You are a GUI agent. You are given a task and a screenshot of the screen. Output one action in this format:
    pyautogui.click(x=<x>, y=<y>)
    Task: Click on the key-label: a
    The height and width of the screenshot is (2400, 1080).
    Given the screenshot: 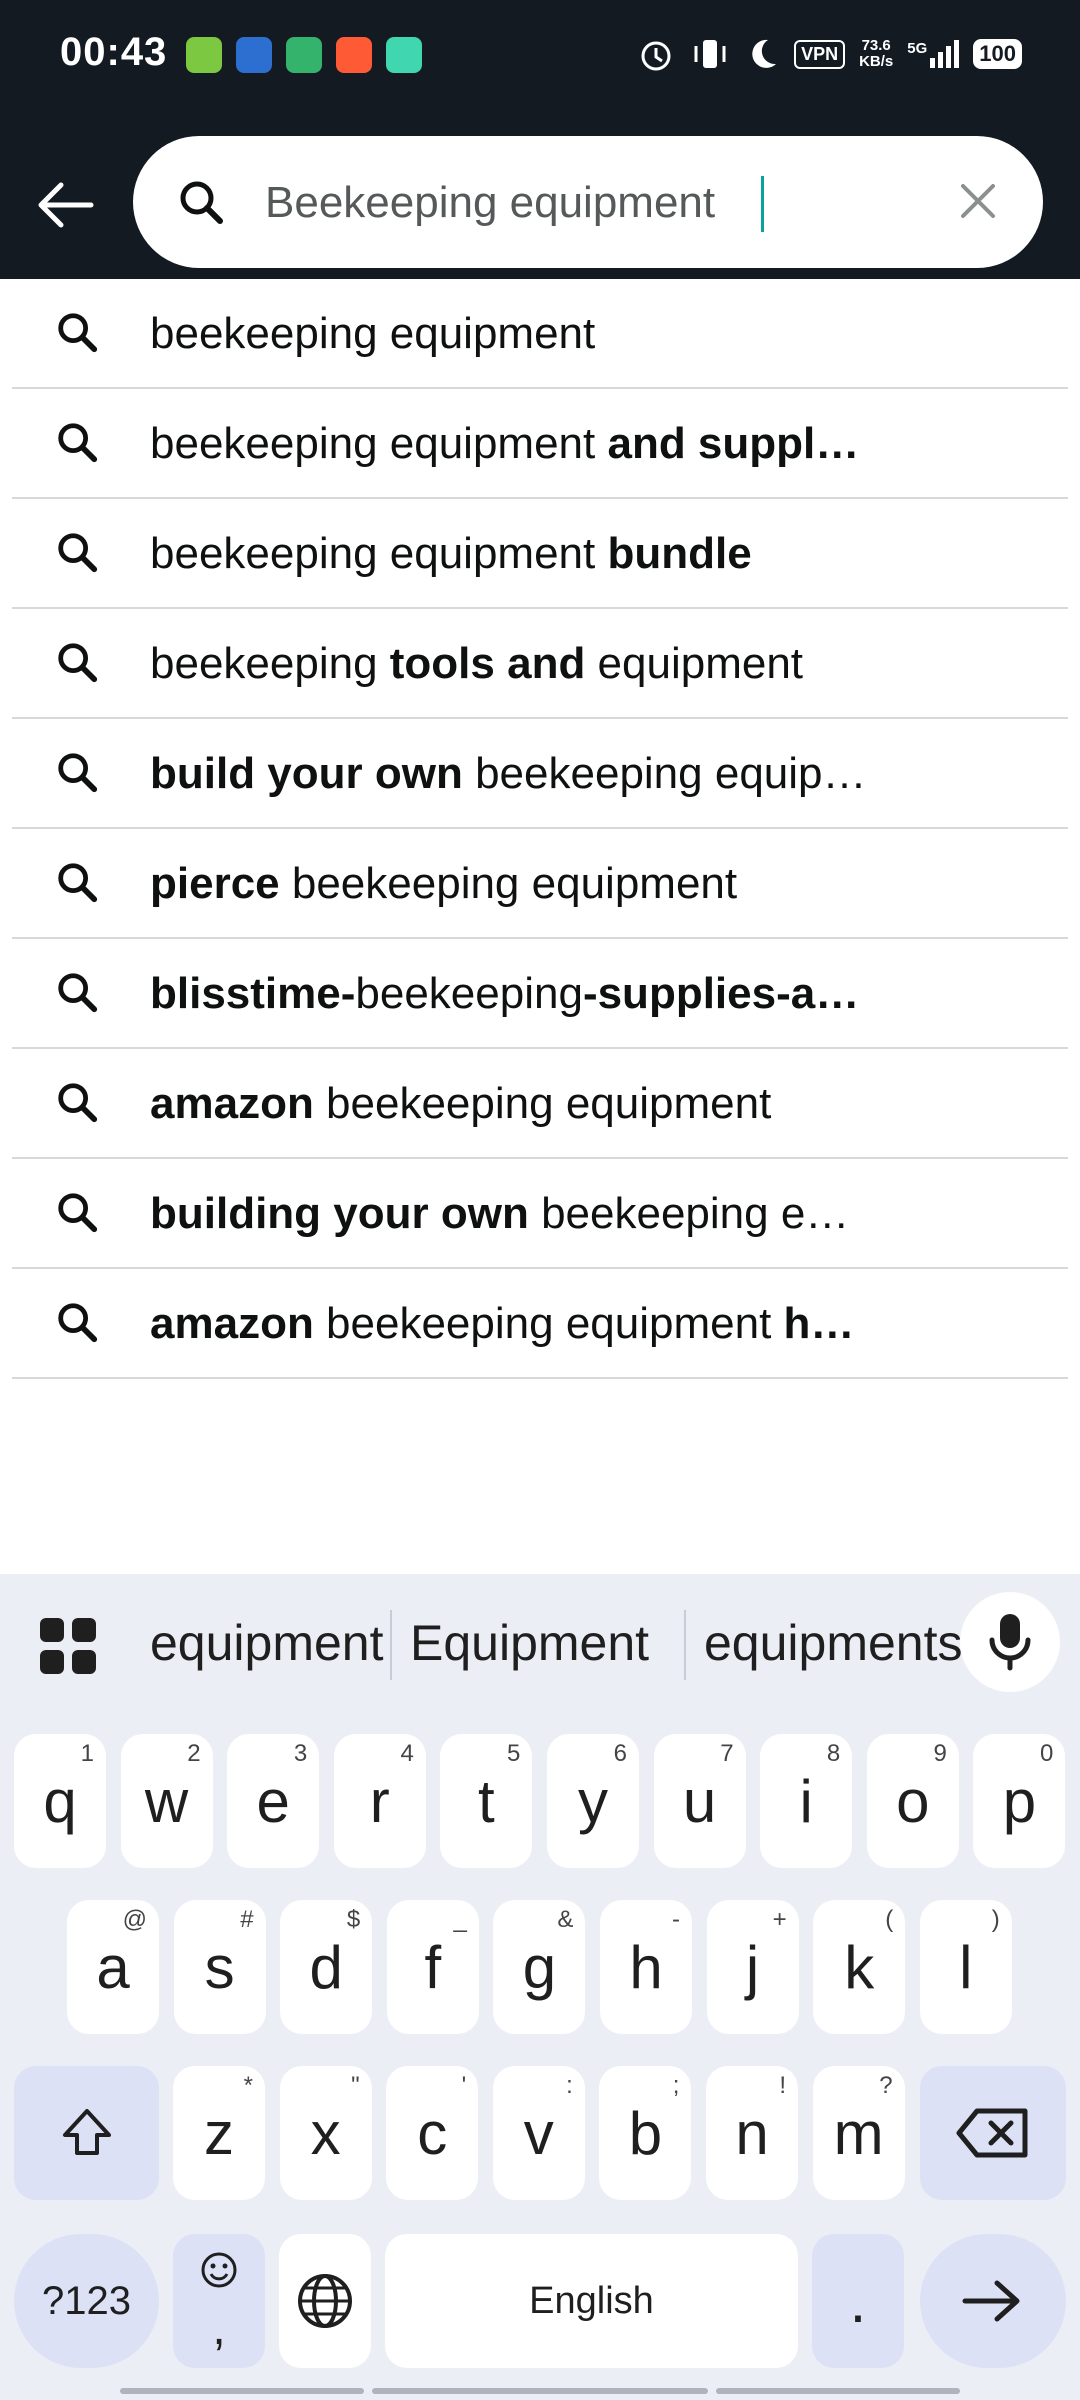 What is the action you would take?
    pyautogui.click(x=113, y=1967)
    